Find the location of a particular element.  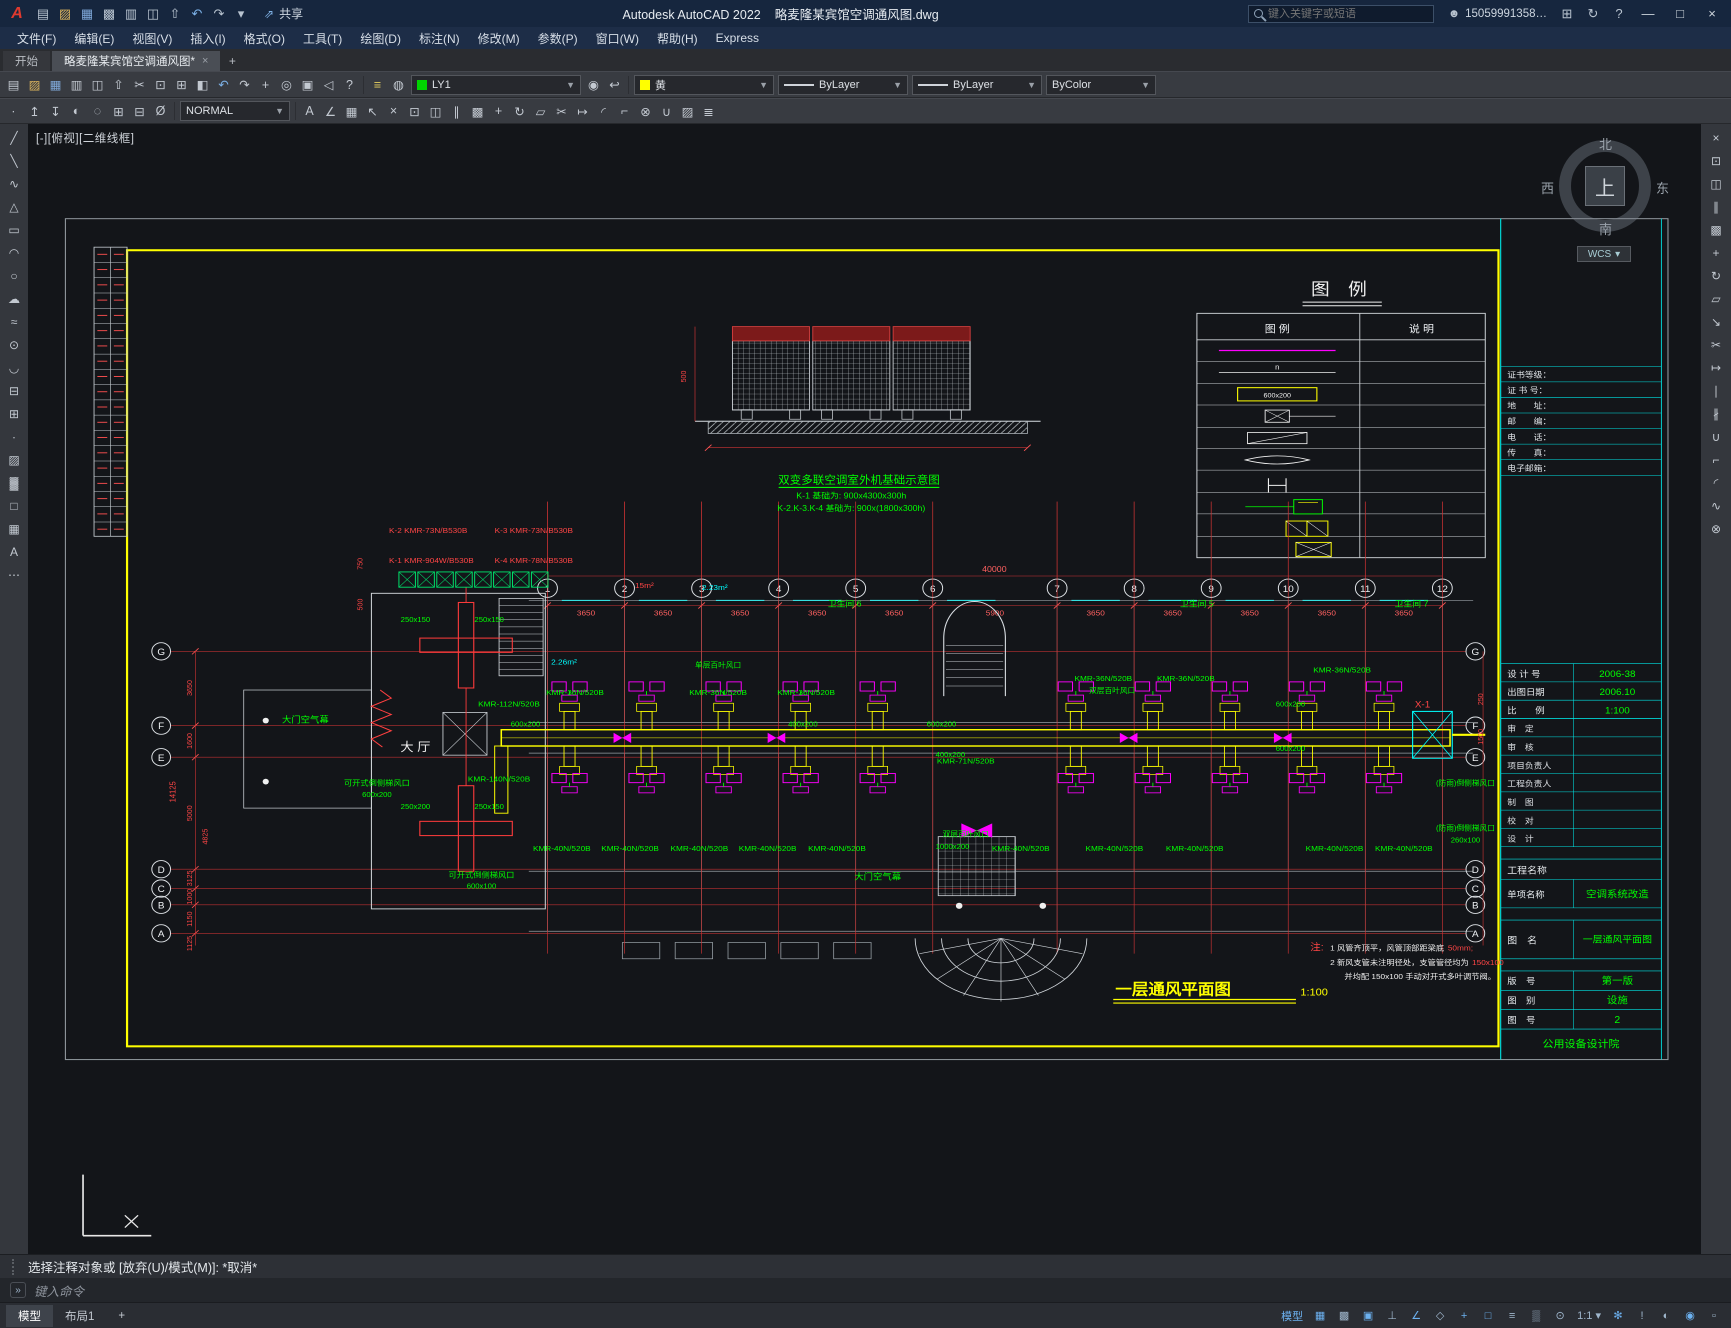

menu-item: 编辑(E) is located at coordinates (94, 38).